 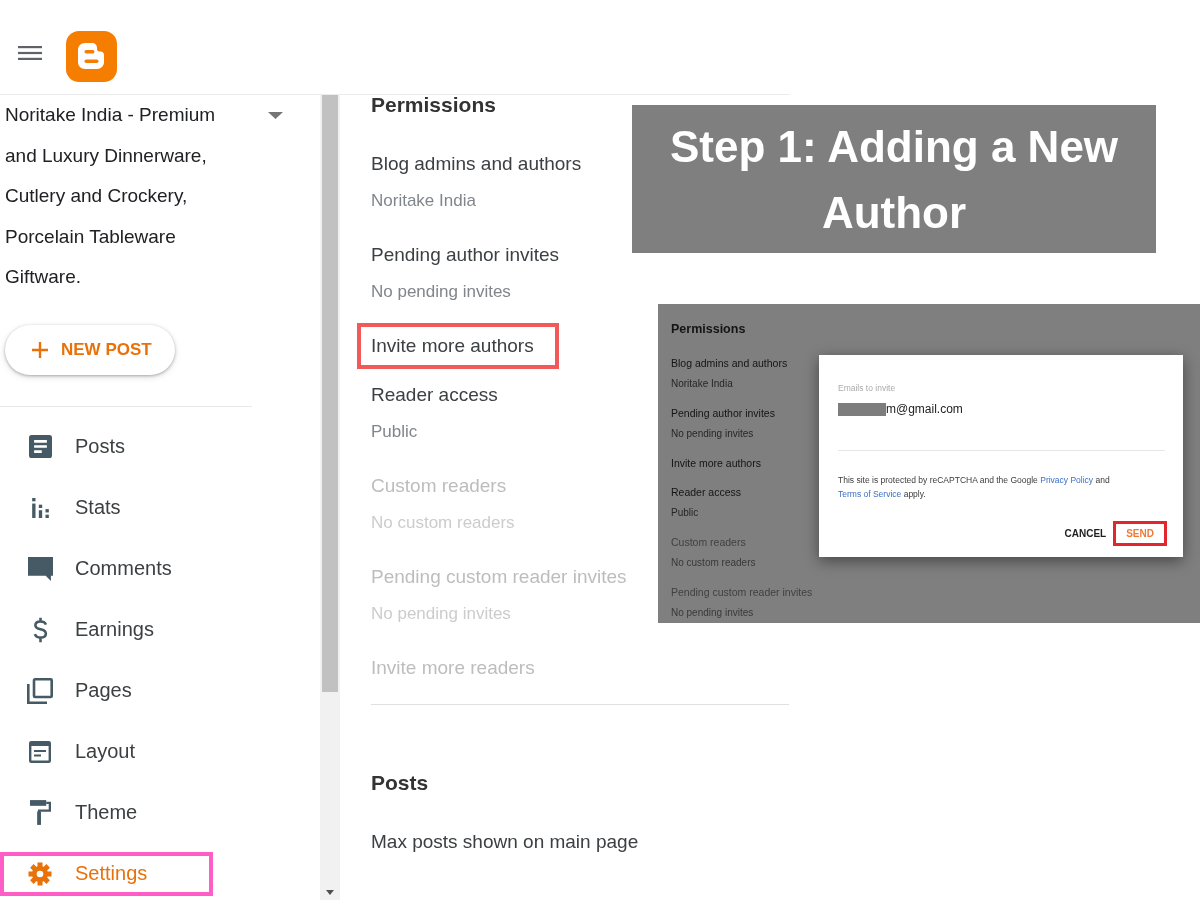 What do you see at coordinates (106, 446) in the screenshot?
I see `nav-item: Posts` at bounding box center [106, 446].